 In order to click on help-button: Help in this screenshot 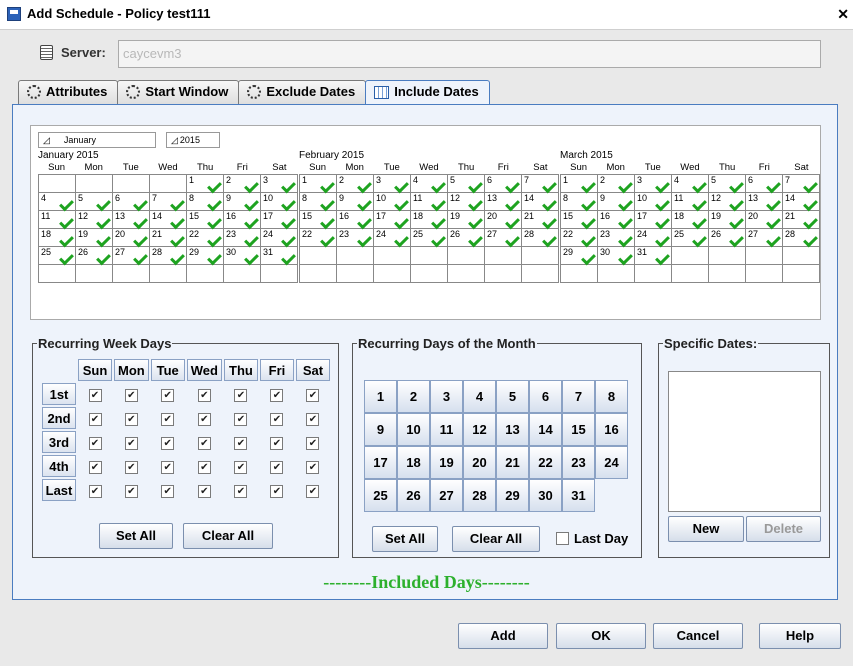, I will do `click(800, 636)`.